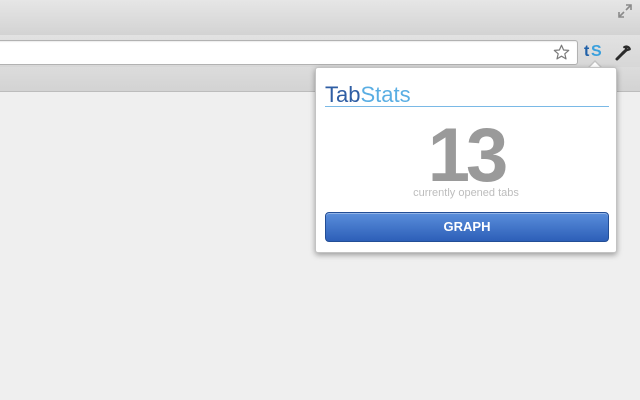 The width and height of the screenshot is (640, 400). I want to click on bookmark-star-icon, so click(561, 52).